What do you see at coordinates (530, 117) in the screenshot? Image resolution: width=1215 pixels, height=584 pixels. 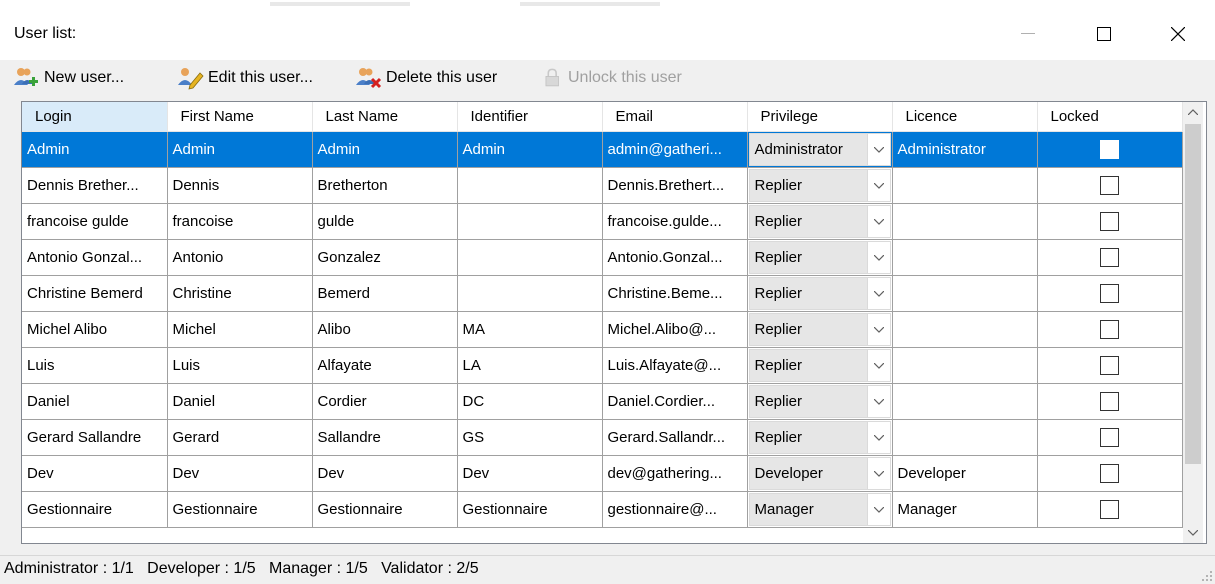 I see `column-header-identifier: Identifier` at bounding box center [530, 117].